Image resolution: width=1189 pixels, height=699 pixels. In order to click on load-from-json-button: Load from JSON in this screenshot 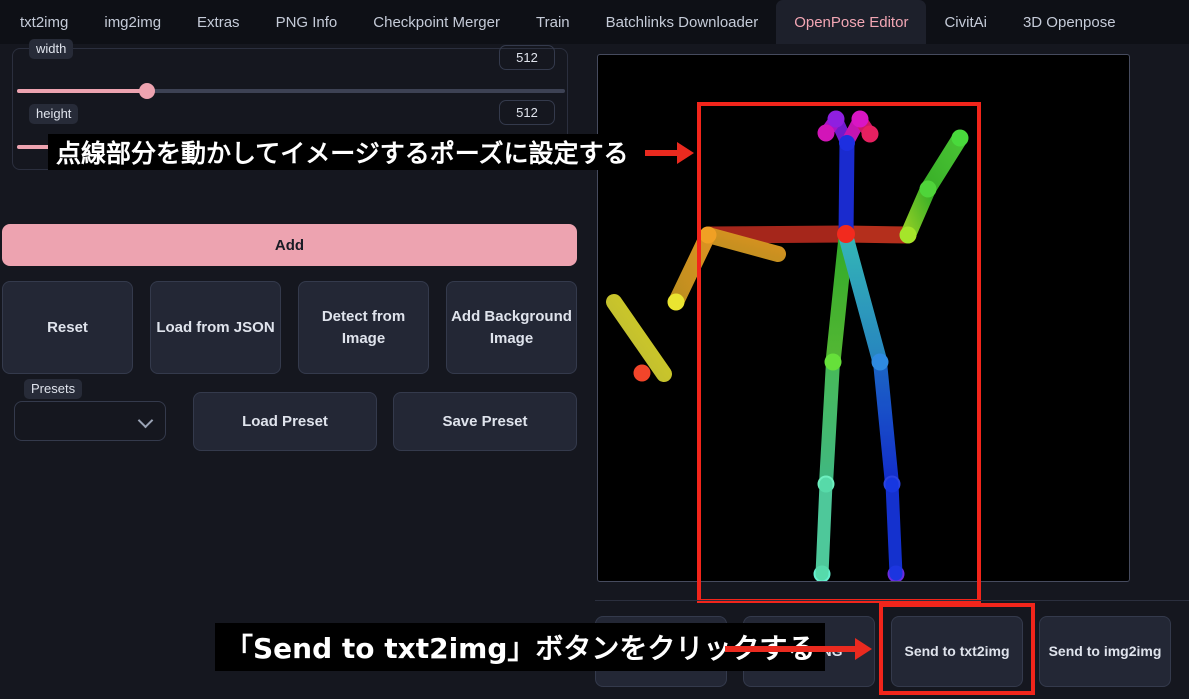, I will do `click(215, 327)`.